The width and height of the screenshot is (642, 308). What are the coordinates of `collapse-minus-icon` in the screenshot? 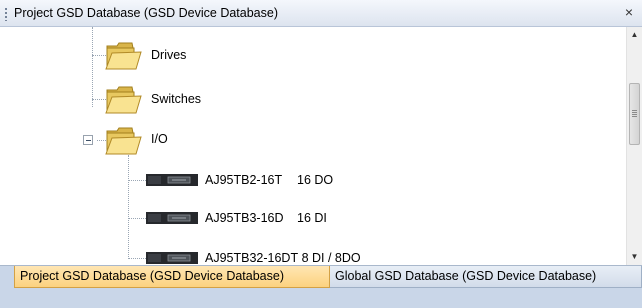 It's located at (88, 140).